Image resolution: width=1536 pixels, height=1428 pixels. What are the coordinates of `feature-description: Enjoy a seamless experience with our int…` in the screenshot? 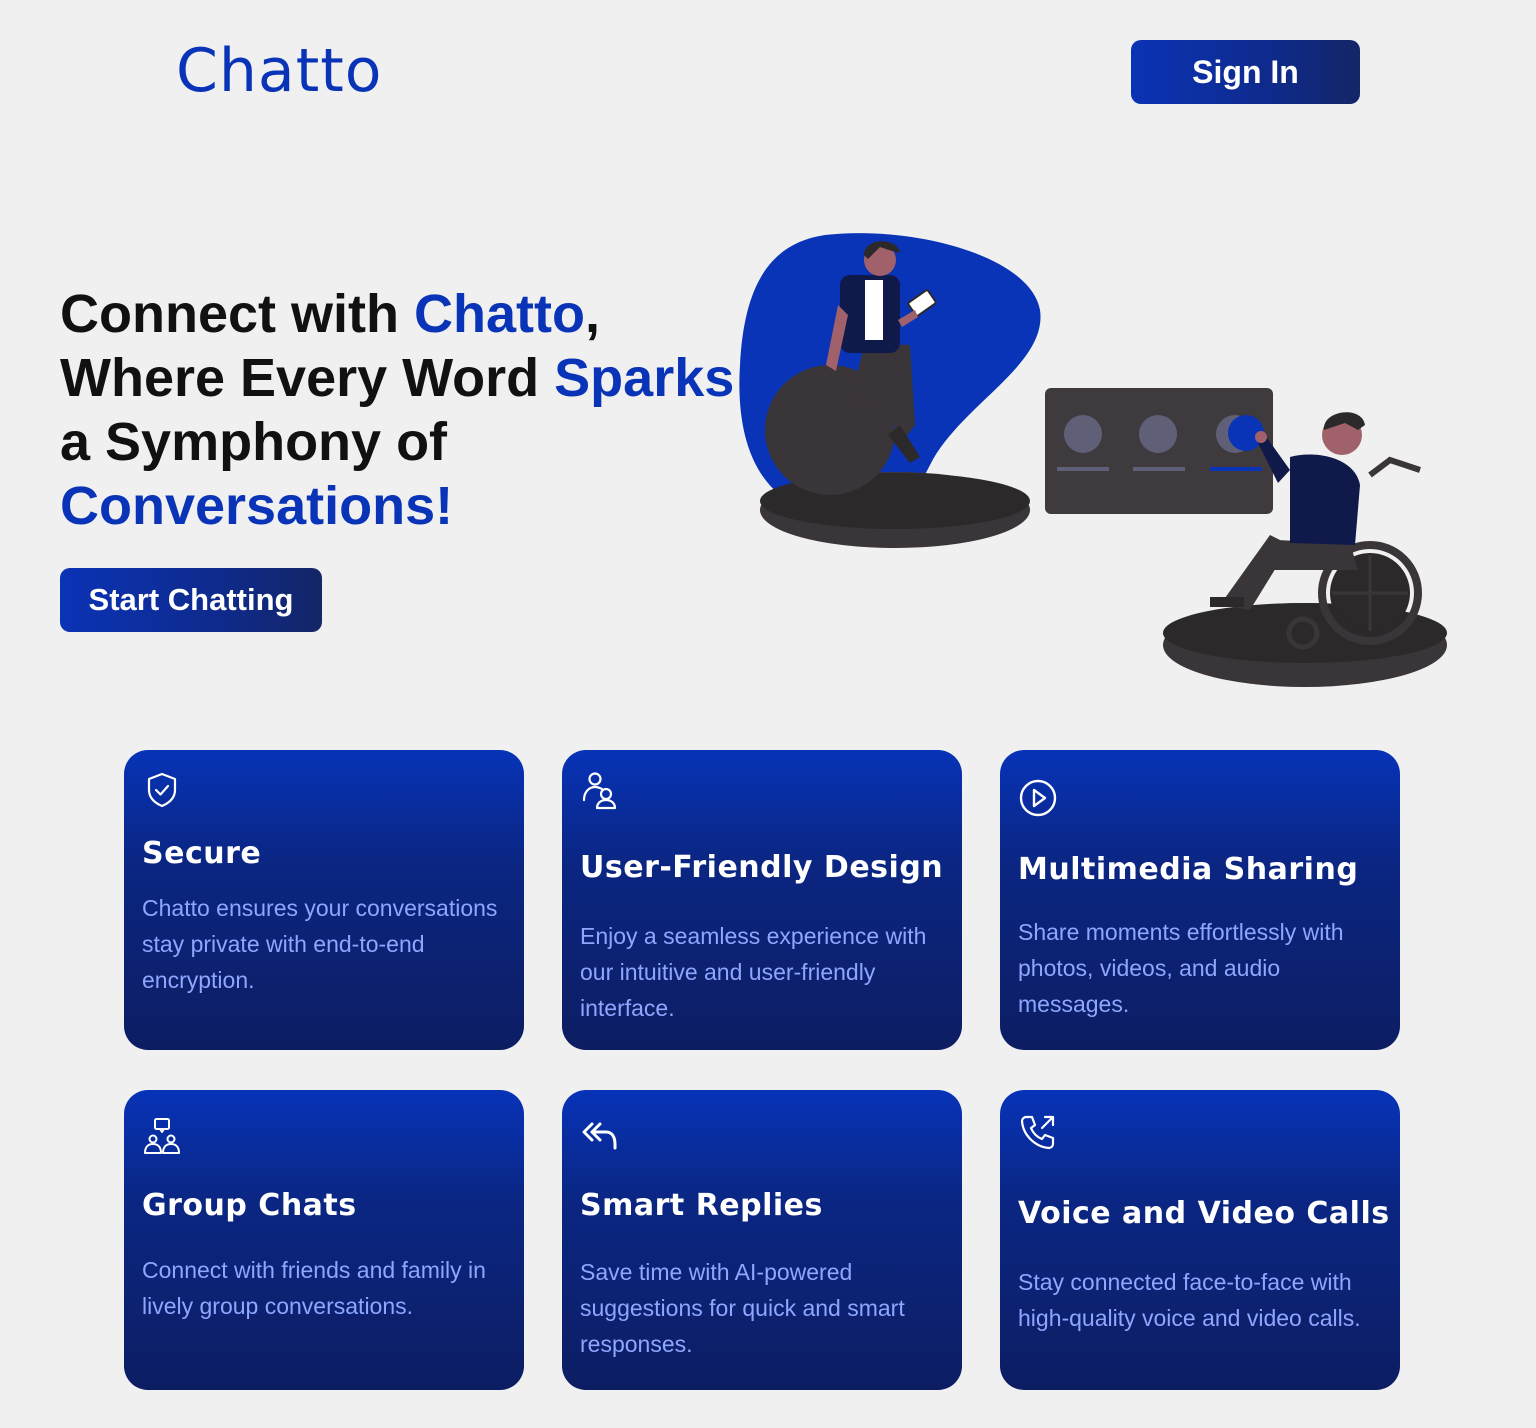 It's located at (753, 972).